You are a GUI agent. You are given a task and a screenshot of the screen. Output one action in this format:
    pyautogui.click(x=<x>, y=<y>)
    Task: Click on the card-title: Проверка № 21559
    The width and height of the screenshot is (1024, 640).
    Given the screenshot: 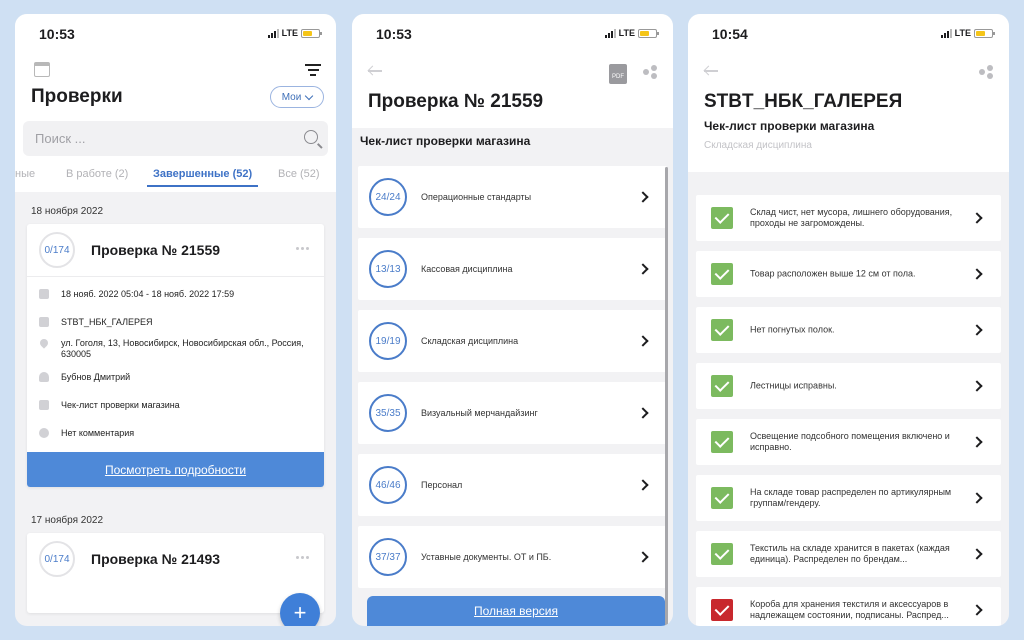 What is the action you would take?
    pyautogui.click(x=156, y=250)
    